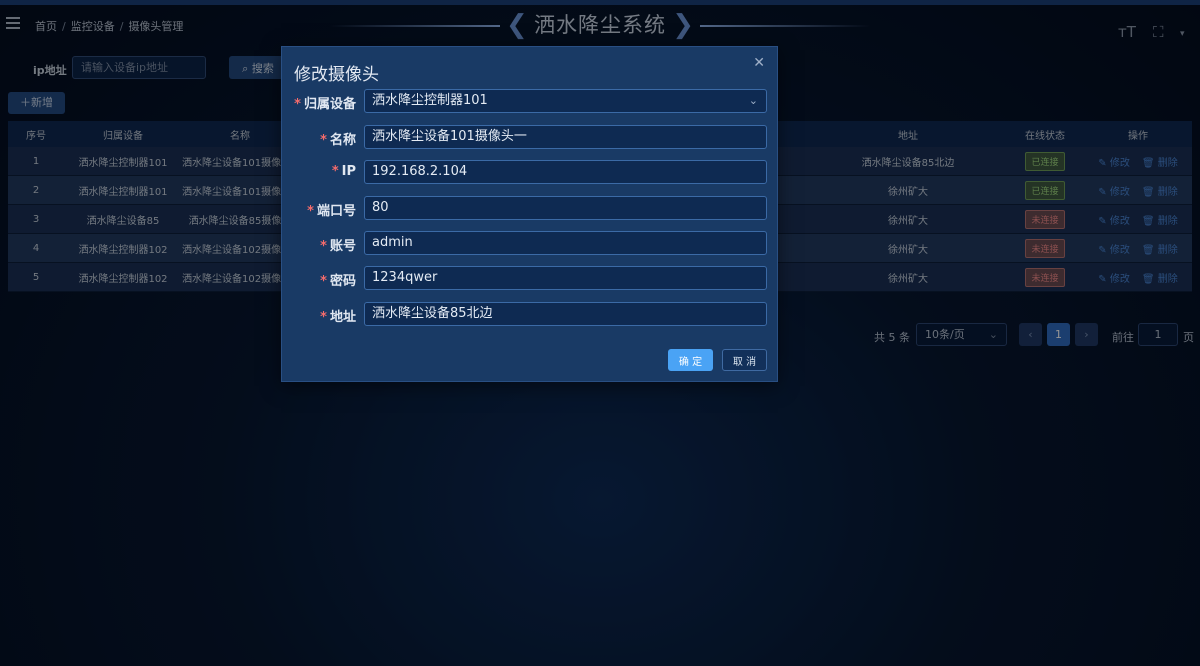  Describe the element at coordinates (329, 104) in the screenshot. I see `field-label-text: 归属设备` at that location.